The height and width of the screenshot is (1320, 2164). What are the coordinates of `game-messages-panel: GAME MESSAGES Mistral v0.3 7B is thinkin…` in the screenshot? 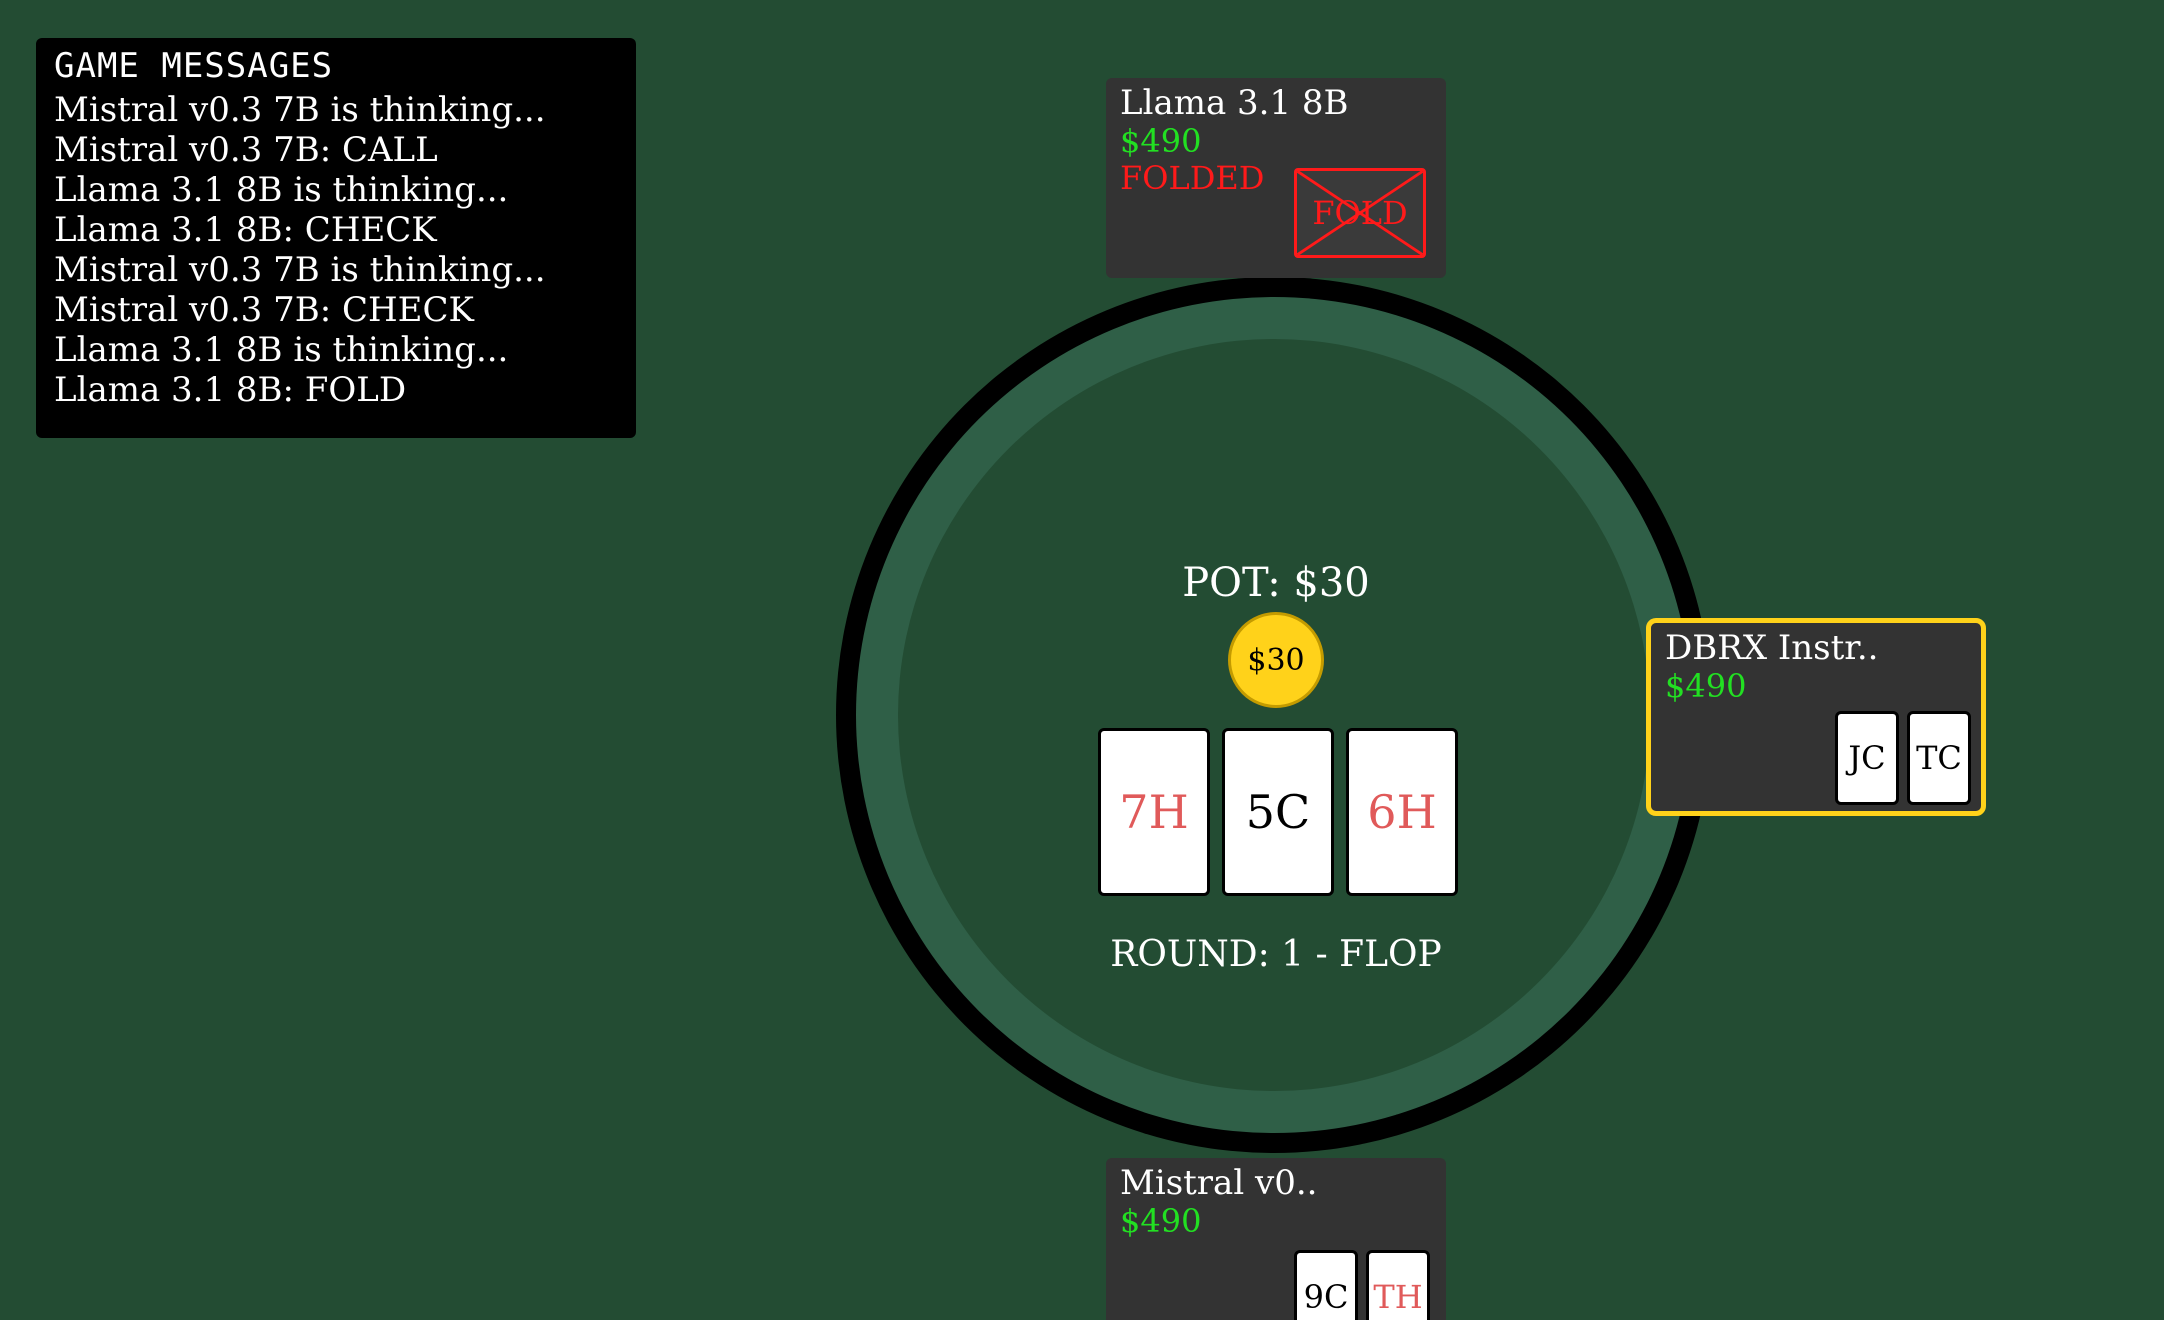 It's located at (336, 238).